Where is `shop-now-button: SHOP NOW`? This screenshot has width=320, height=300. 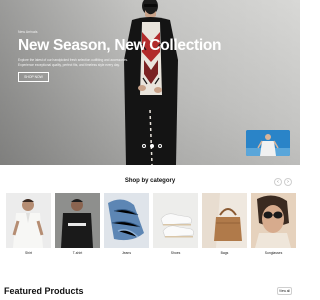 shop-now-button: SHOP NOW is located at coordinates (33, 77).